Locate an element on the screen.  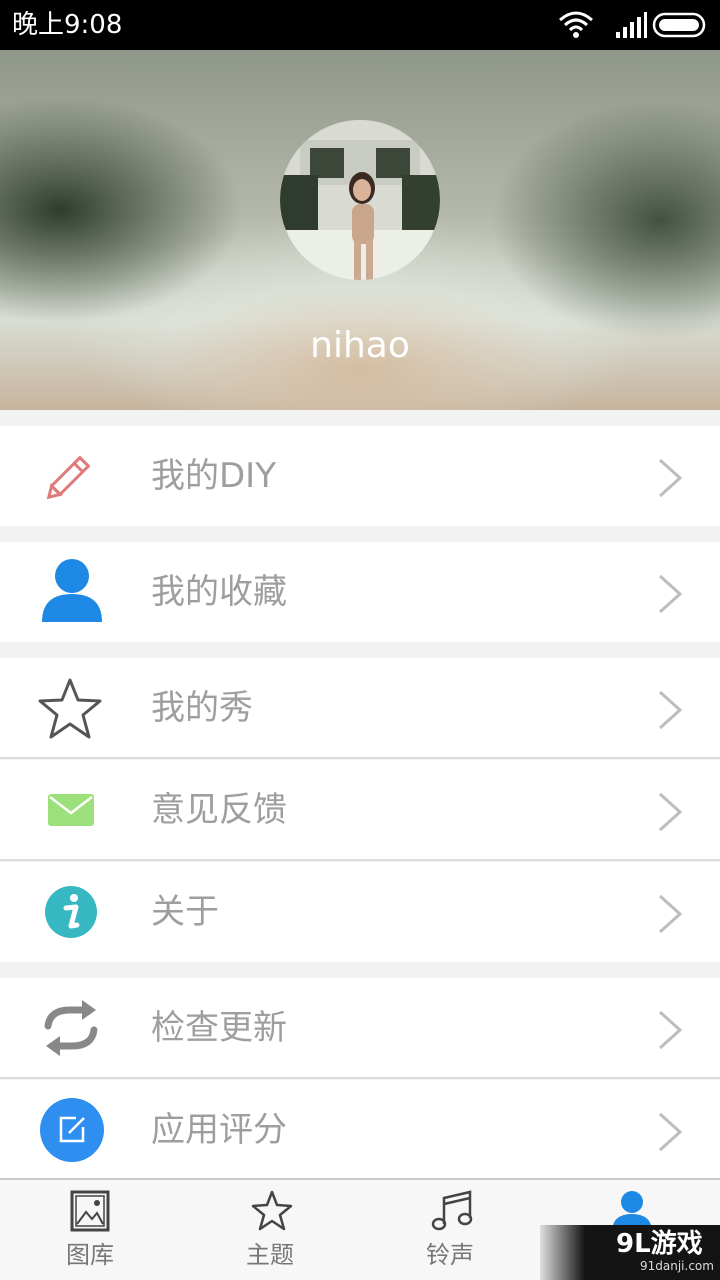
envelope-icon is located at coordinates (71, 810).